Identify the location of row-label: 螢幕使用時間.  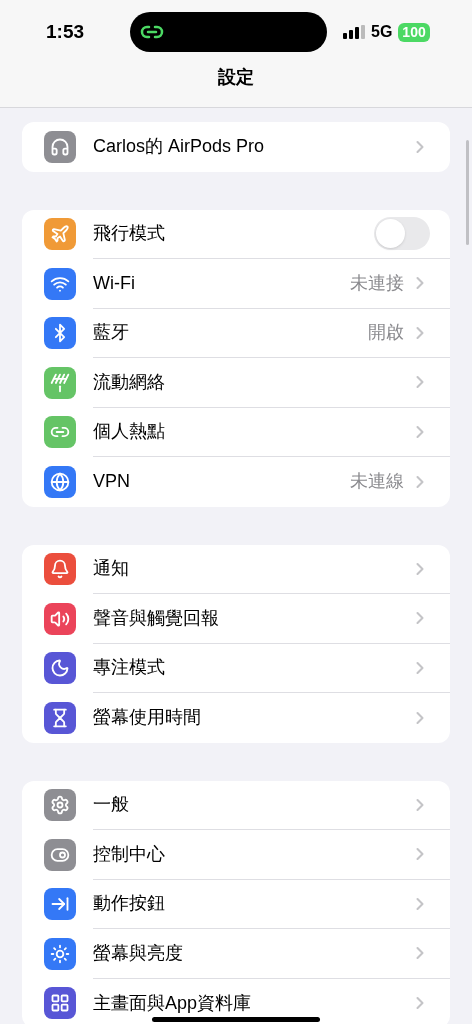
(251, 718).